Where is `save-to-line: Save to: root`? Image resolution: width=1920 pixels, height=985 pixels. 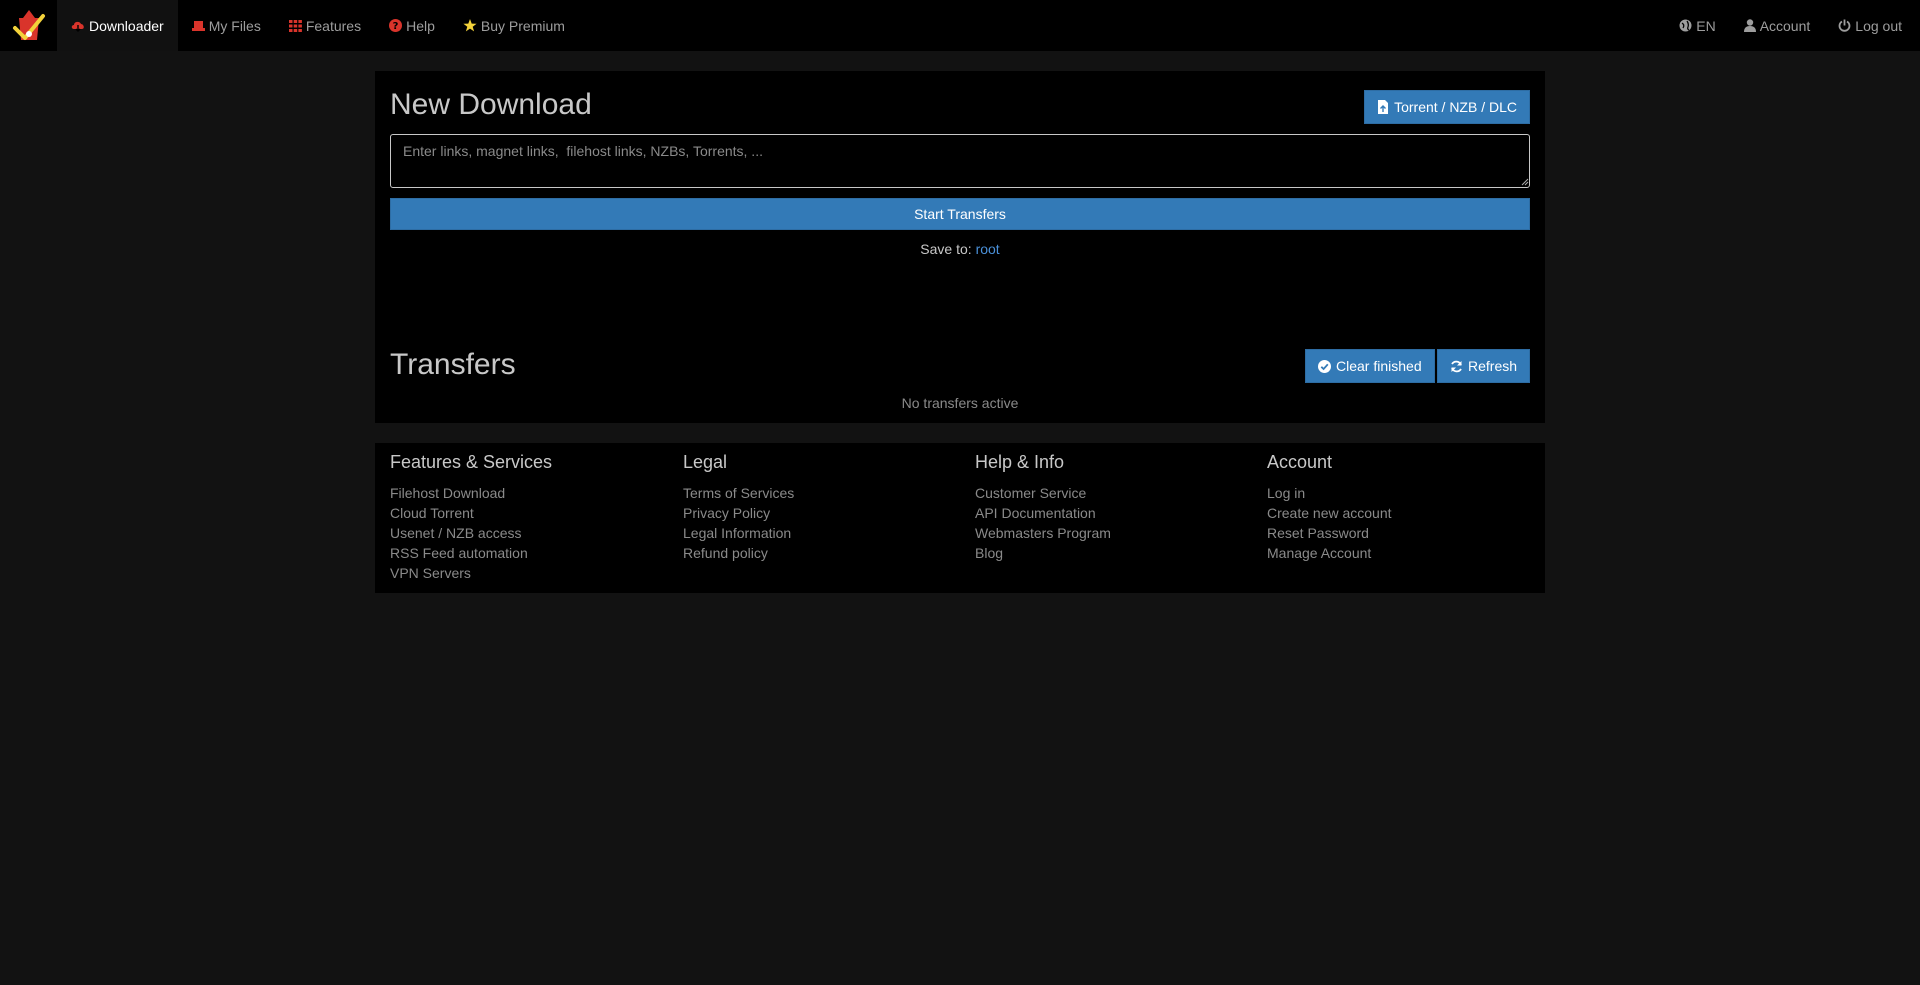 save-to-line: Save to: root is located at coordinates (960, 249).